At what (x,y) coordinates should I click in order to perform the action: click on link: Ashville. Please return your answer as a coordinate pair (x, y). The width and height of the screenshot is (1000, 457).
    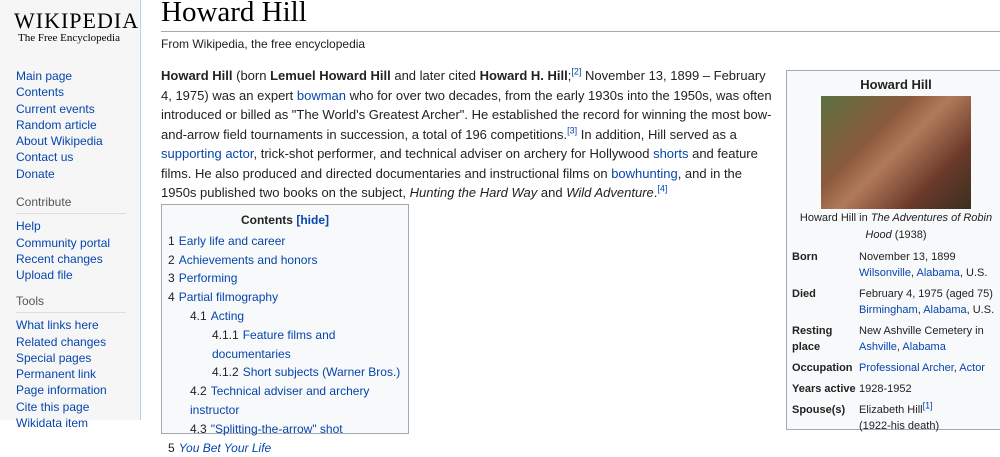
    Looking at the image, I should click on (878, 347).